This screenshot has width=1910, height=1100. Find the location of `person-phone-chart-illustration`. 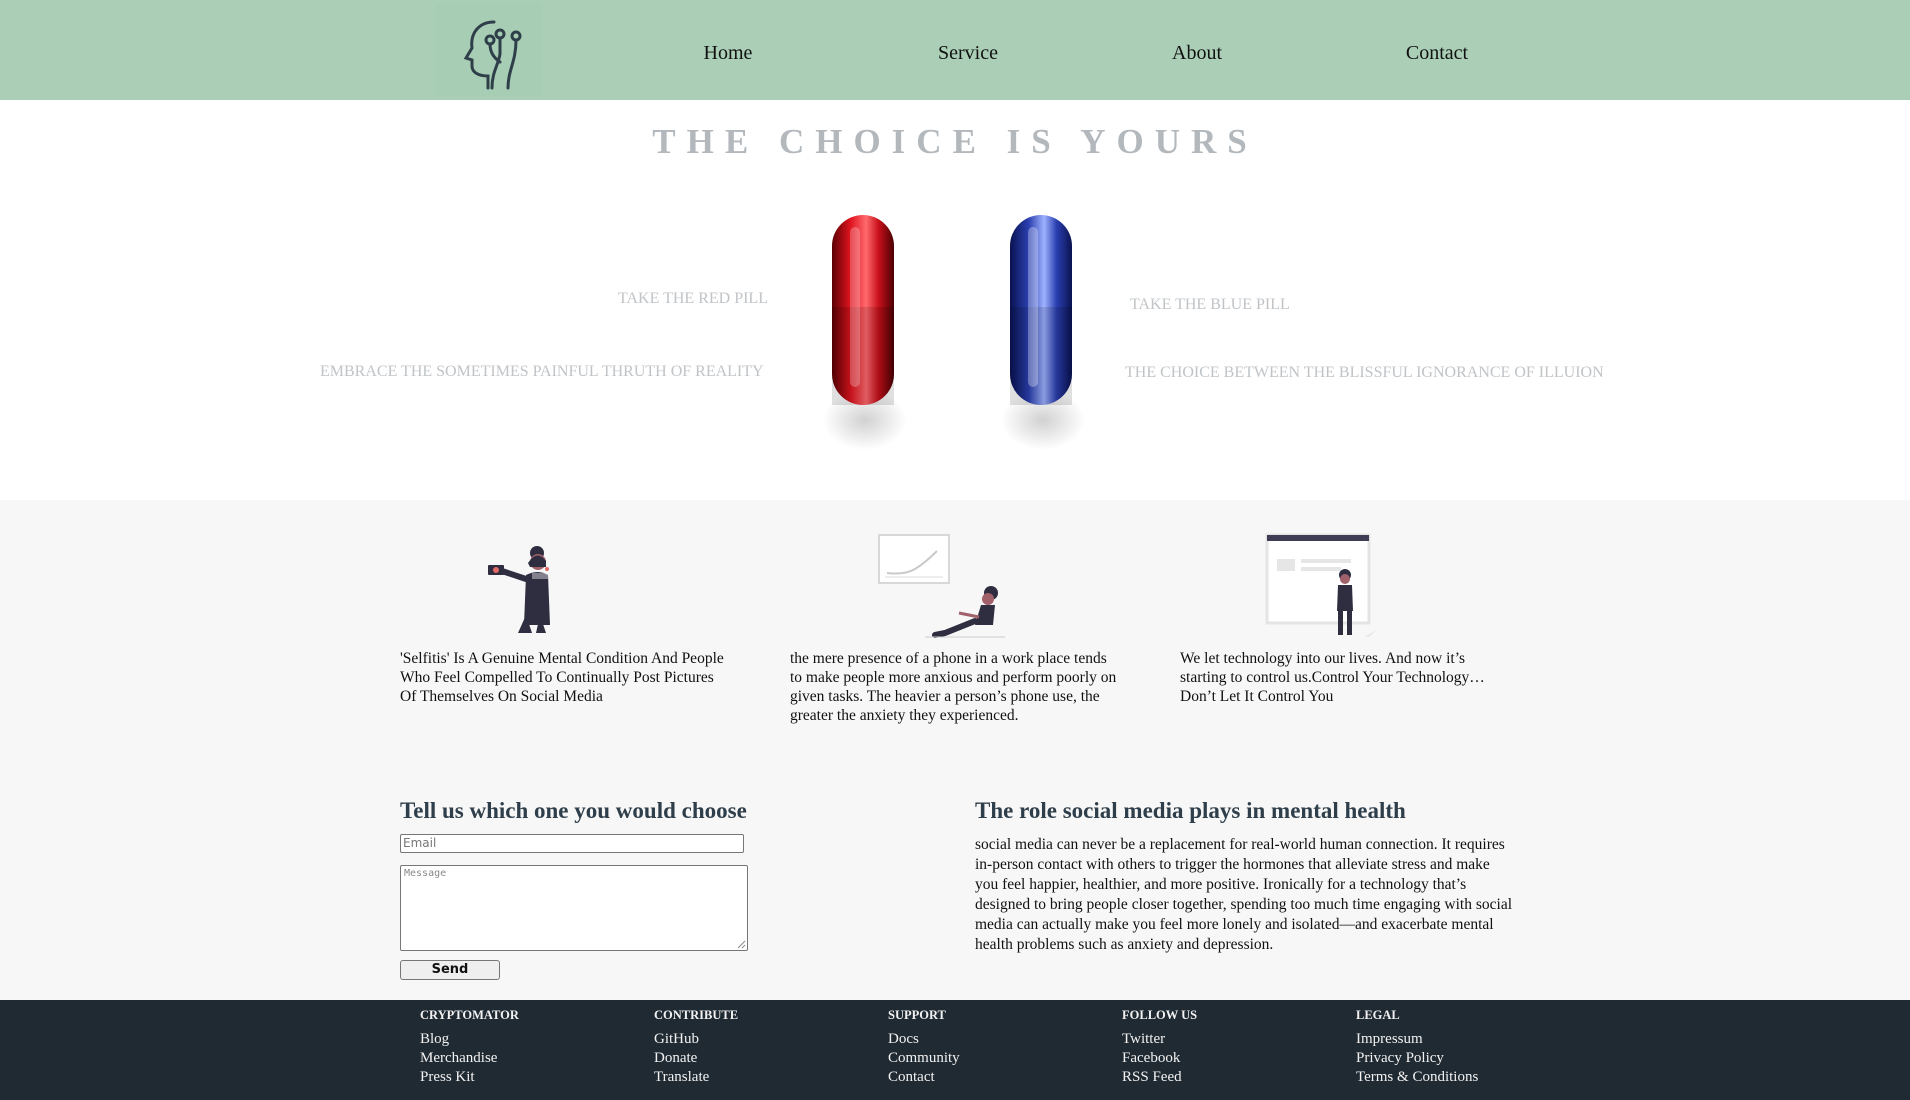

person-phone-chart-illustration is located at coordinates (941, 586).